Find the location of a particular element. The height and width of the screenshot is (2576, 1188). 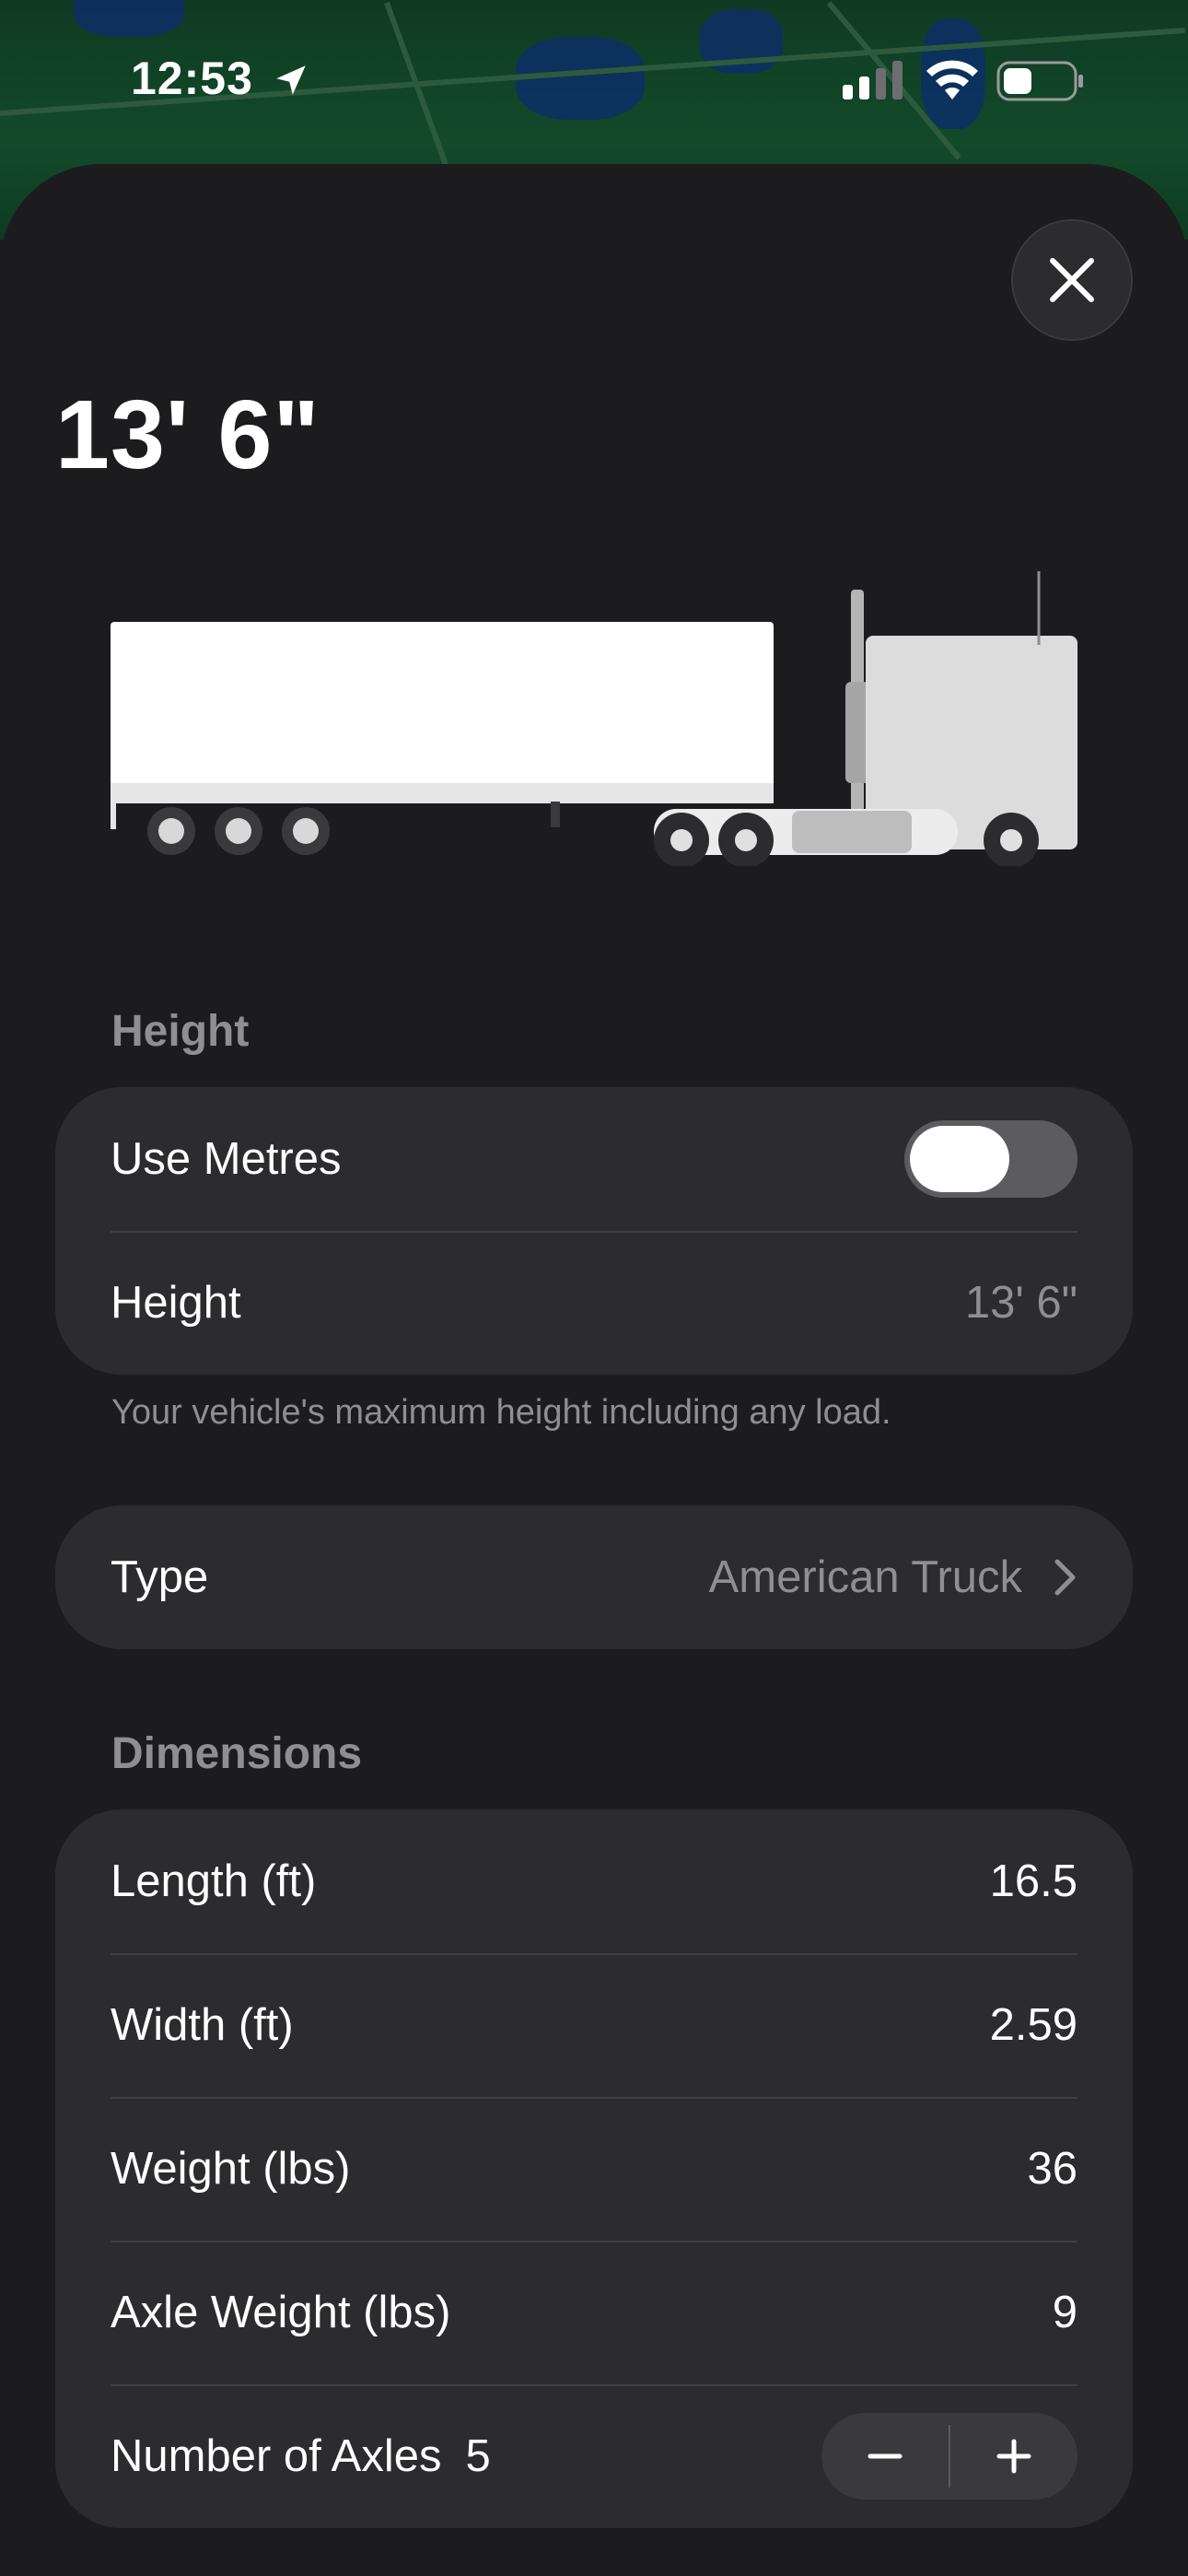

section-label-height: Height is located at coordinates (180, 1031).